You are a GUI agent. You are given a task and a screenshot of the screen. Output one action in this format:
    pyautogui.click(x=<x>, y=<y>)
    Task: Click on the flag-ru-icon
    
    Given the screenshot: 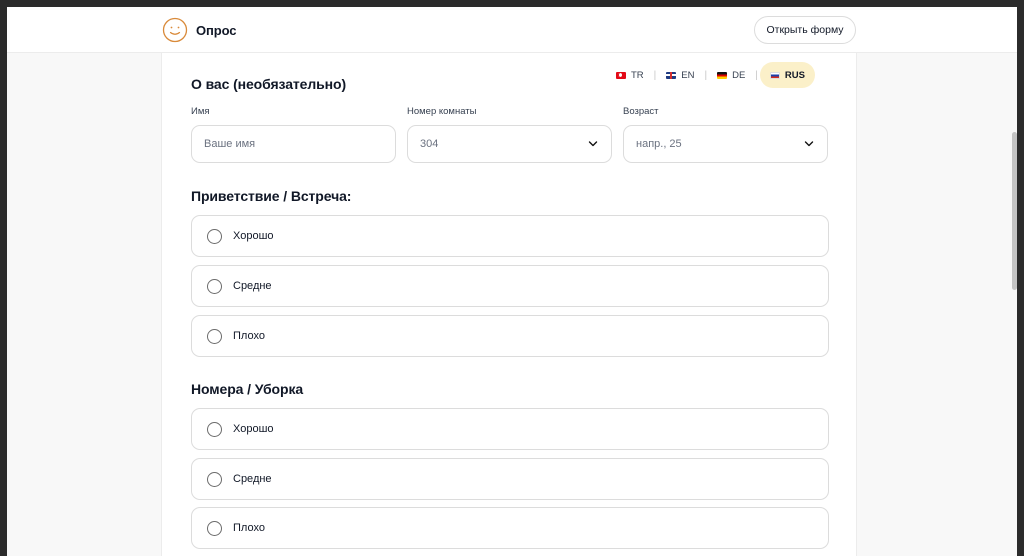 What is the action you would take?
    pyautogui.click(x=774, y=75)
    